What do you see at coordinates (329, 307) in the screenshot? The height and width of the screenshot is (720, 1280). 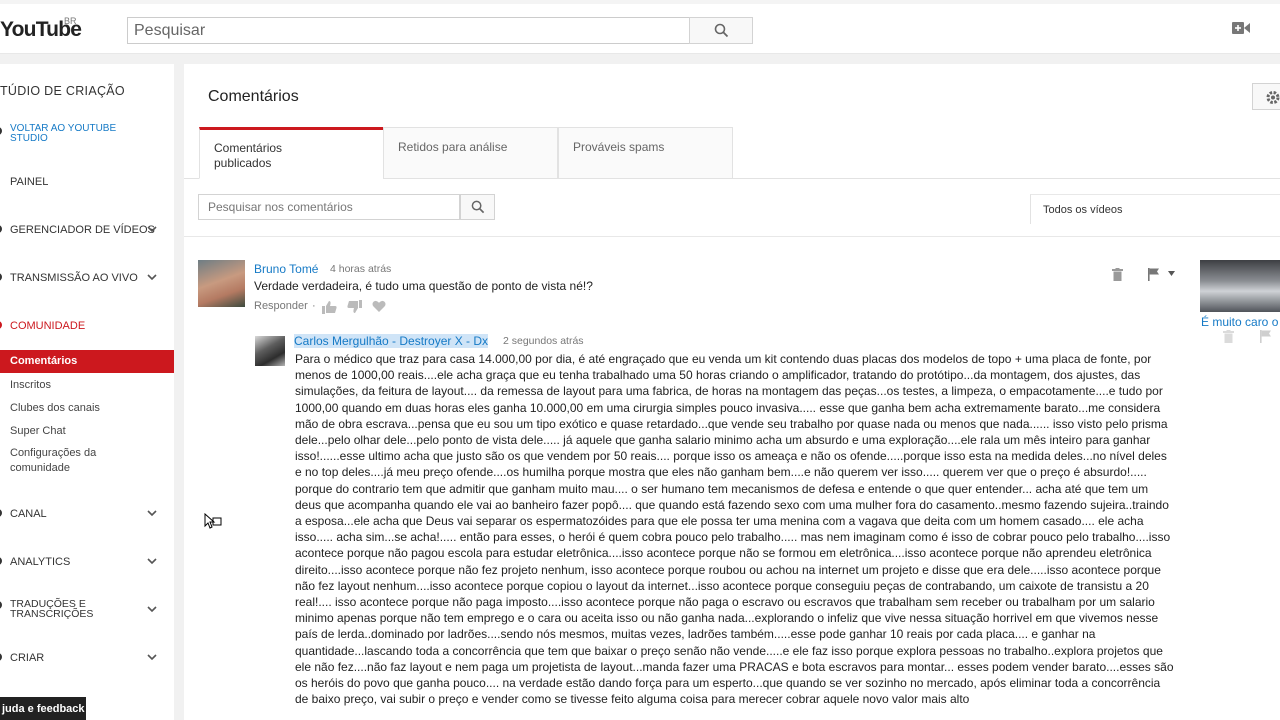 I see `thumbs-up-icon` at bounding box center [329, 307].